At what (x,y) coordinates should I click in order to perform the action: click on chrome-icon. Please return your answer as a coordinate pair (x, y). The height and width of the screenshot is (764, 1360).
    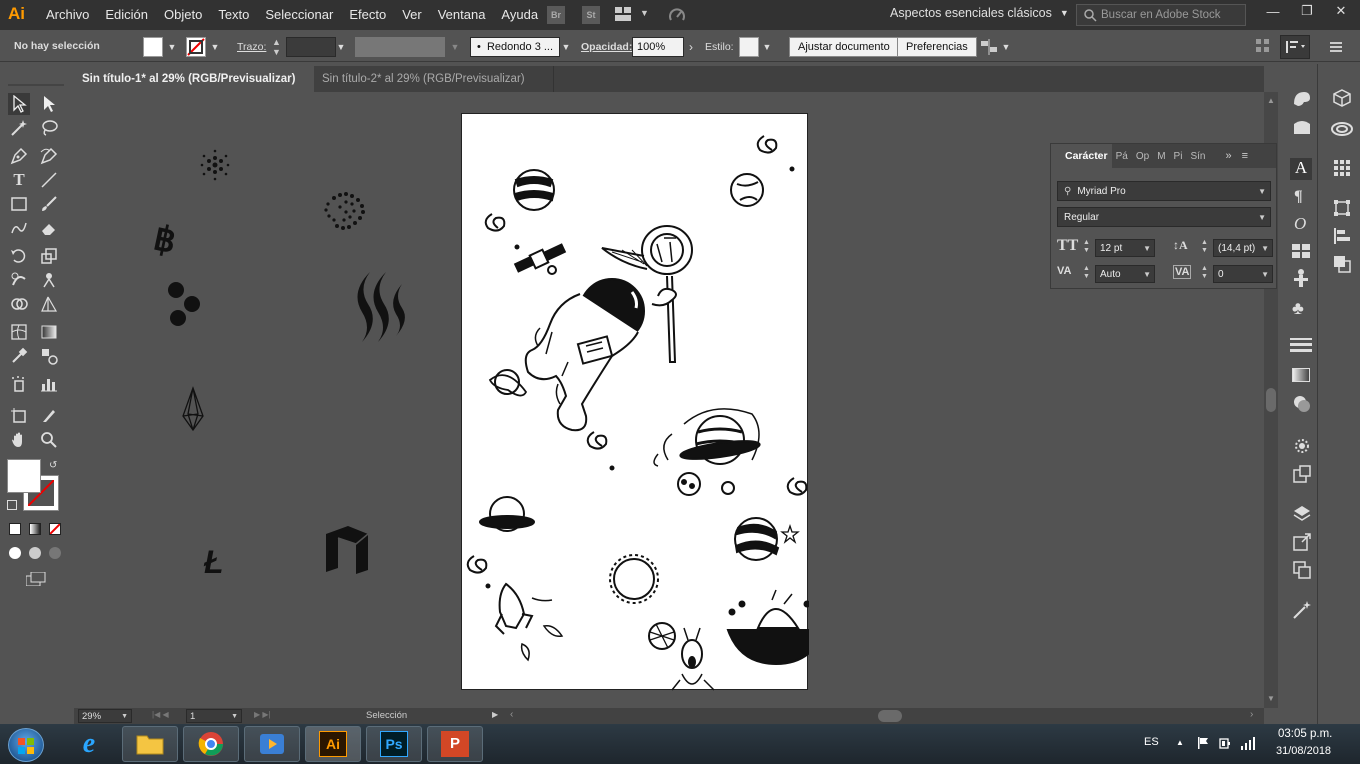
    Looking at the image, I should click on (211, 744).